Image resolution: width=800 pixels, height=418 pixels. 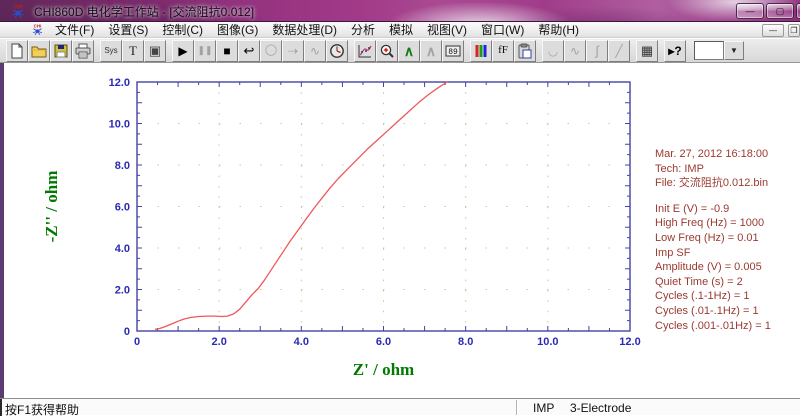 What do you see at coordinates (516, 407) in the screenshot?
I see `status-separator` at bounding box center [516, 407].